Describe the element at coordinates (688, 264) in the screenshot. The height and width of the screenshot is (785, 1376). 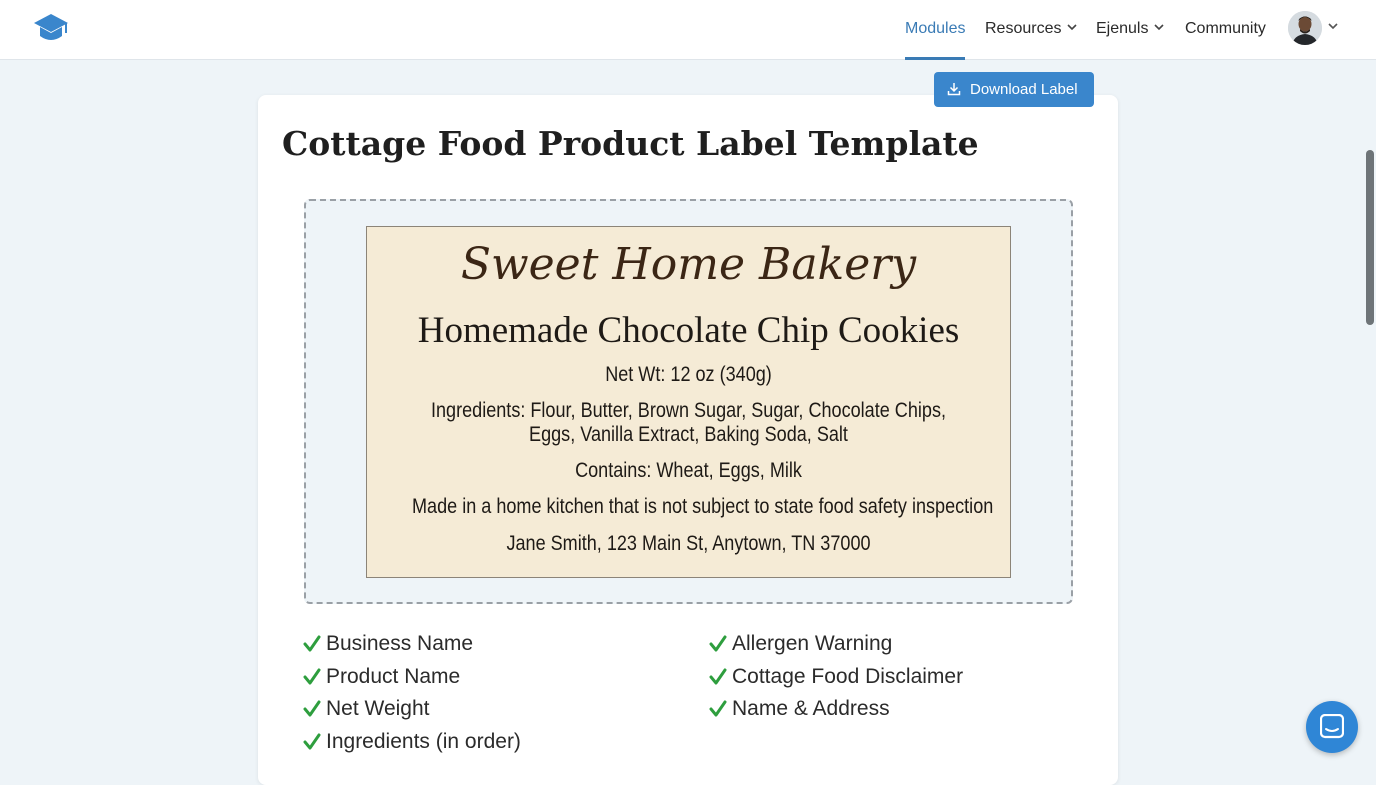
I see `label-business-name: Sweet Home Bakery` at that location.